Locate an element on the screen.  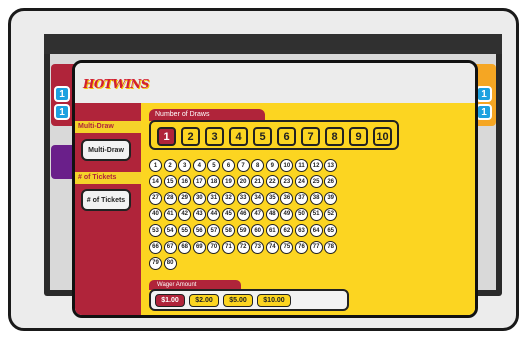
wager-option-button: $5.00 is located at coordinates (238, 300).